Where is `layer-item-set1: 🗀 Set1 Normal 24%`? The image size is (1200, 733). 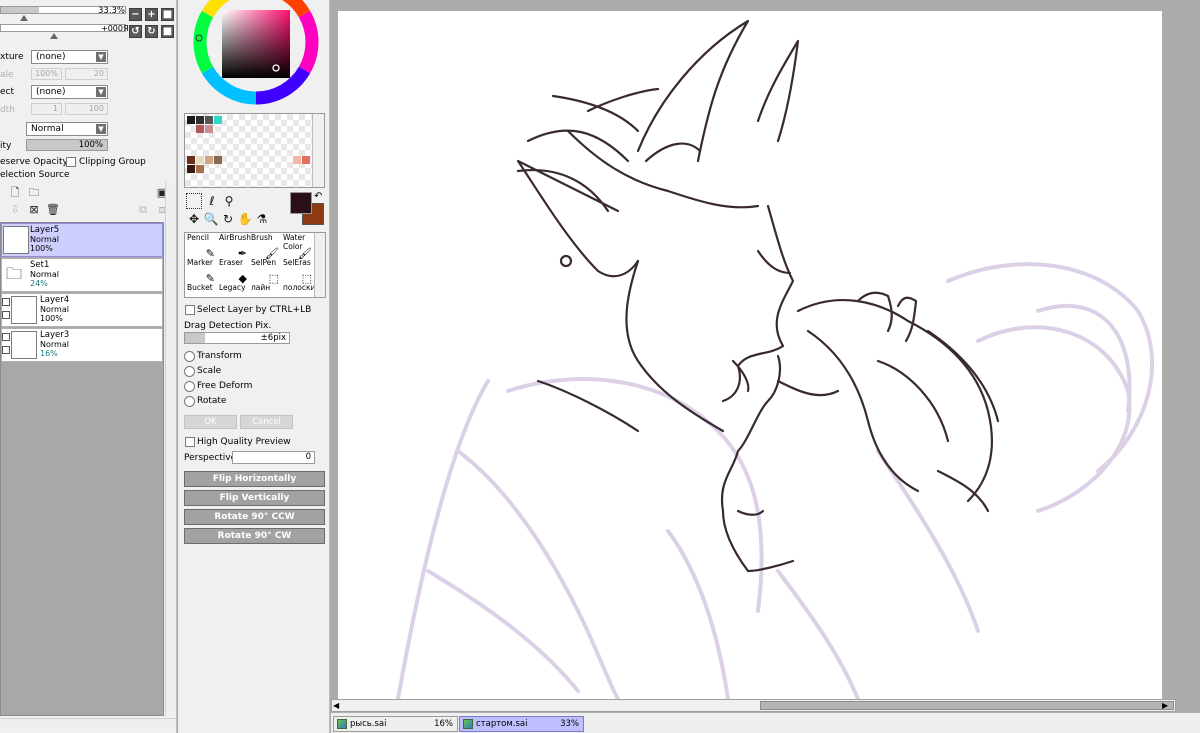 layer-item-set1: 🗀 Set1 Normal 24% is located at coordinates (82, 275).